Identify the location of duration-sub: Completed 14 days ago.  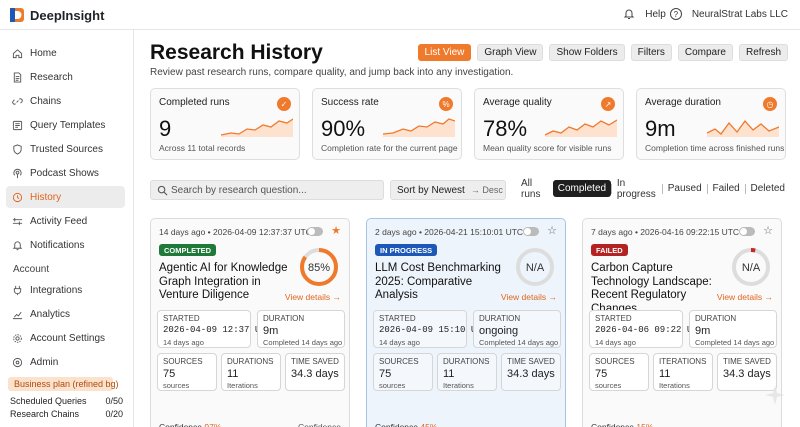
(735, 342).